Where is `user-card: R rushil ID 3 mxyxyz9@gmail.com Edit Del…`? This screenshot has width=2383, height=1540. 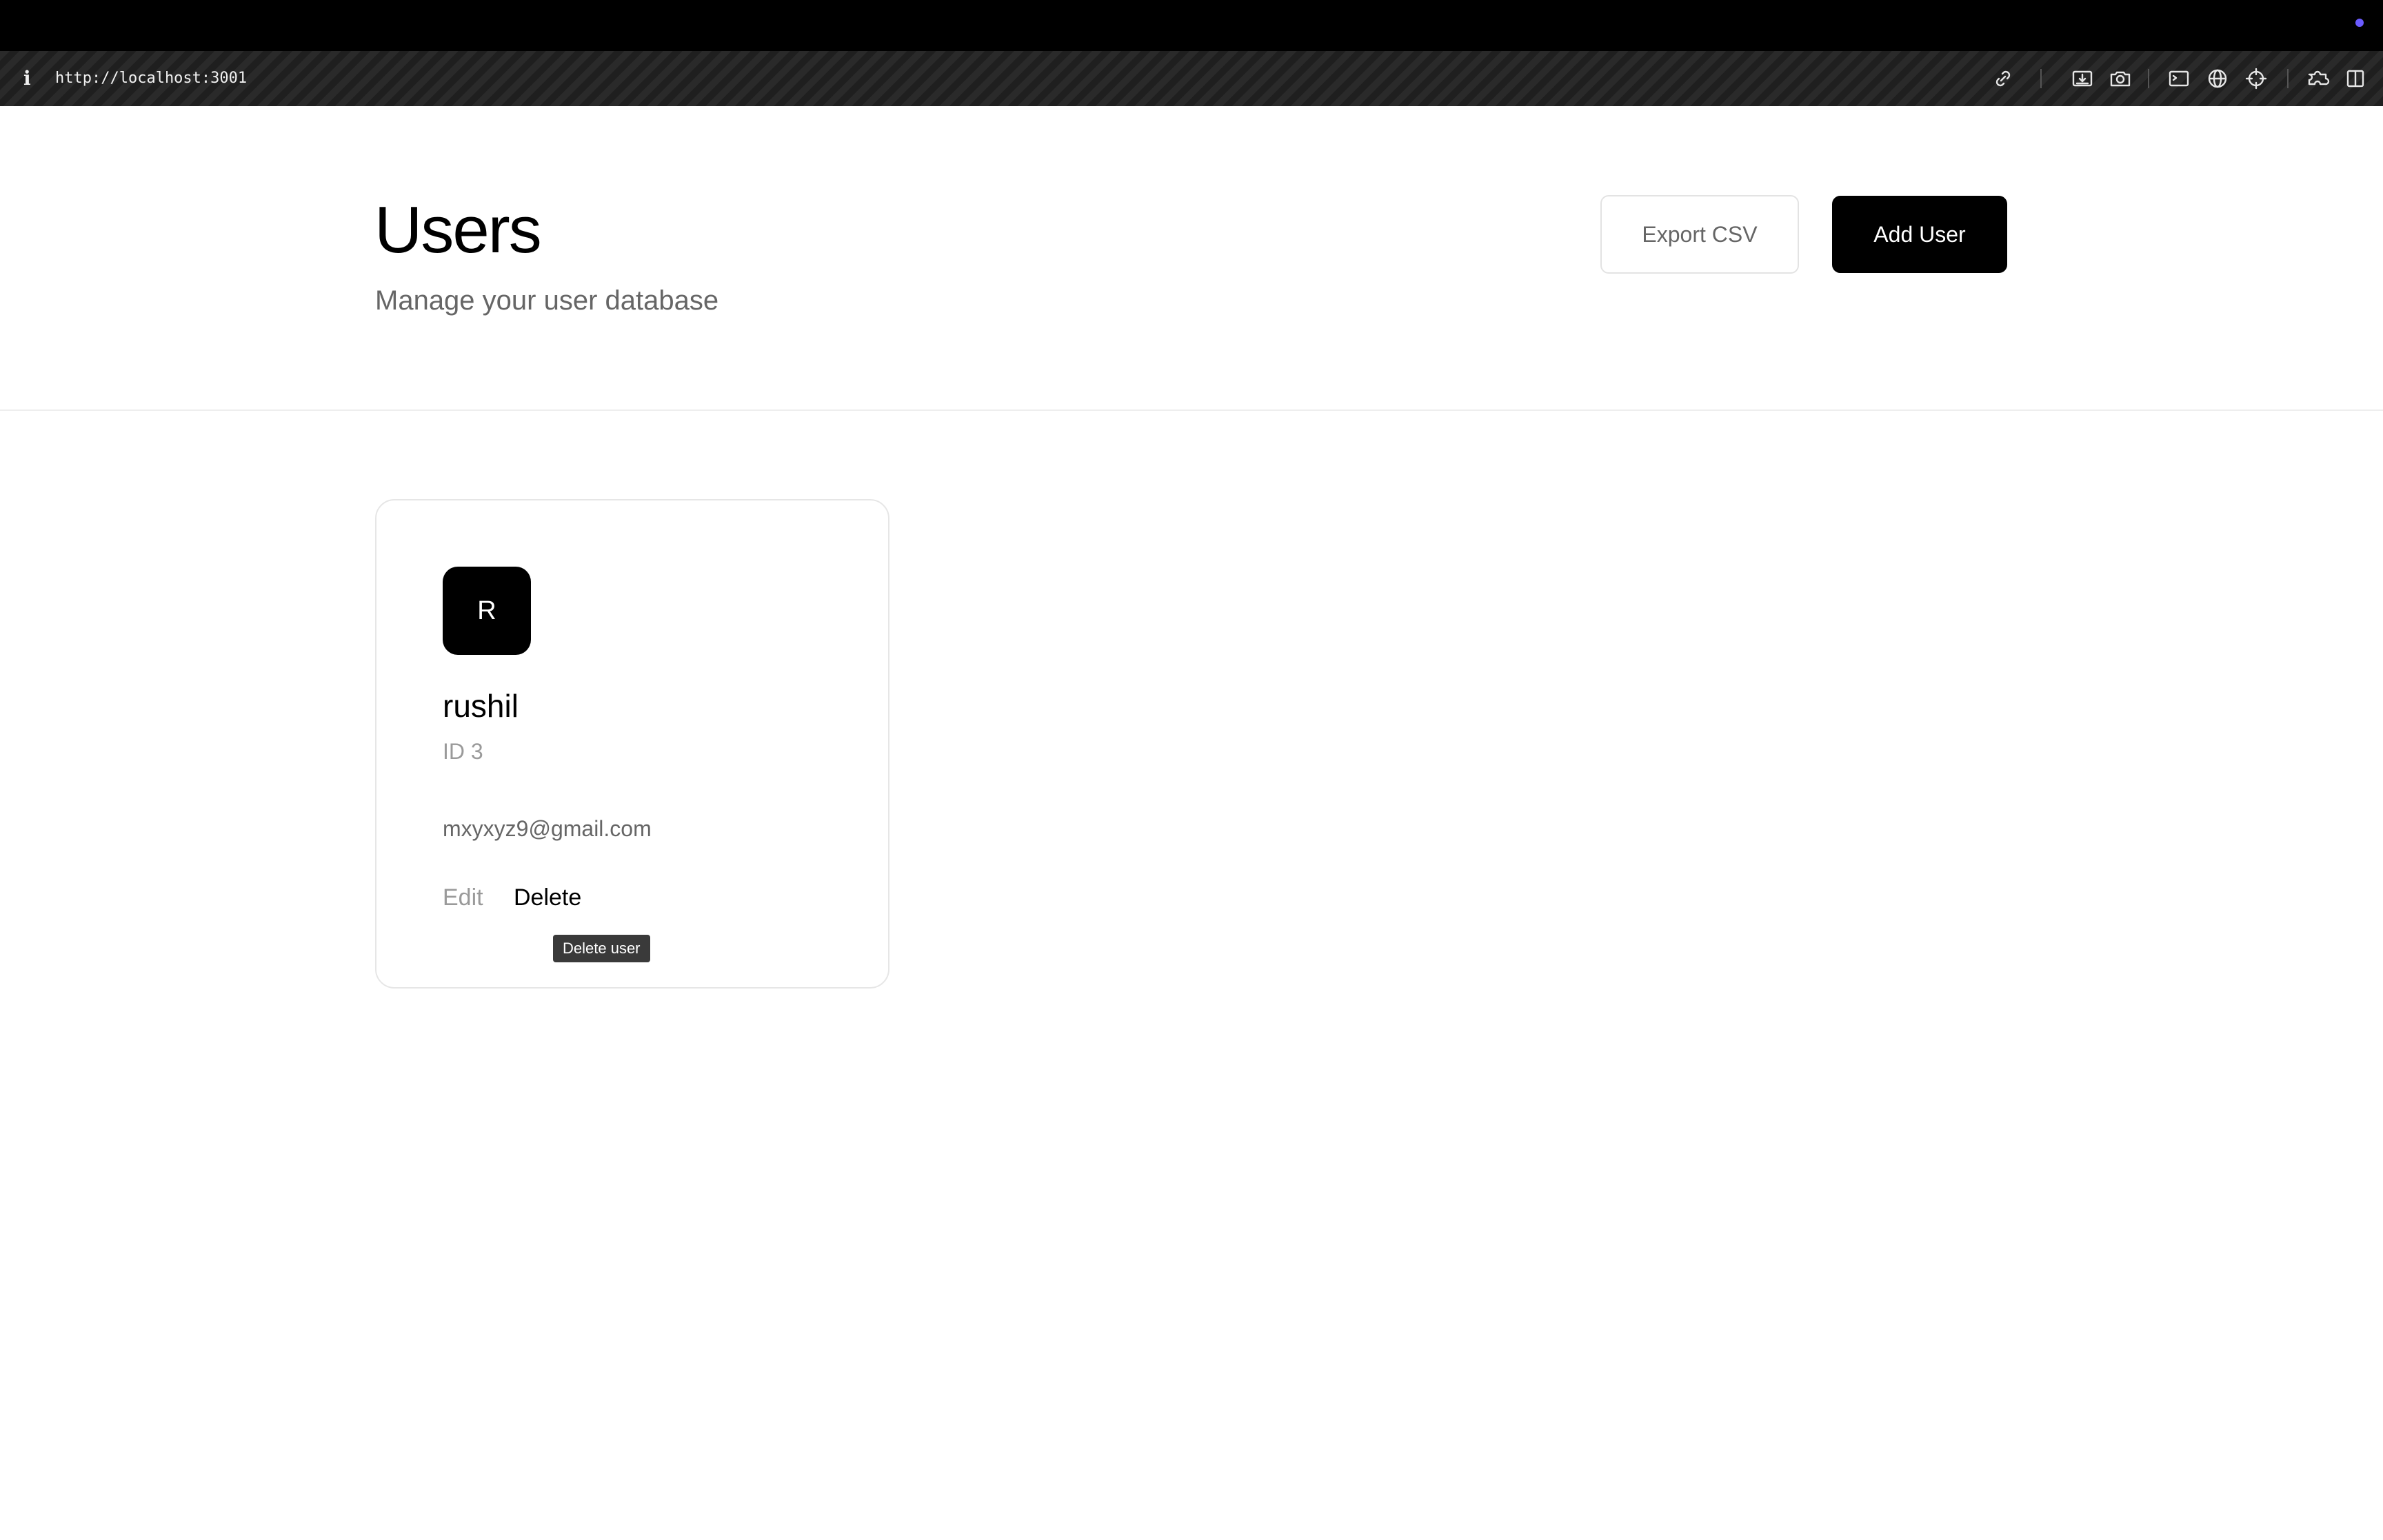 user-card: R rushil ID 3 mxyxyz9@gmail.com Edit Del… is located at coordinates (632, 744).